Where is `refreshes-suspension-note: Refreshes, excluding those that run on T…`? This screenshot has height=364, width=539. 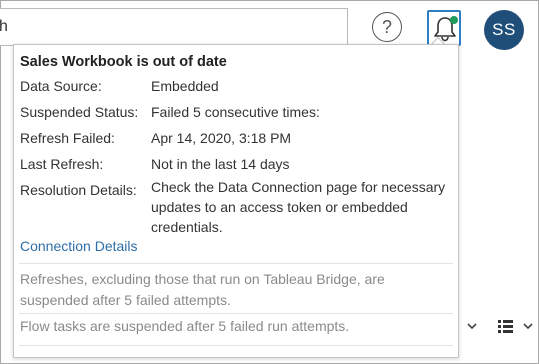
refreshes-suspension-note: Refreshes, excluding those that run on T… is located at coordinates (202, 289).